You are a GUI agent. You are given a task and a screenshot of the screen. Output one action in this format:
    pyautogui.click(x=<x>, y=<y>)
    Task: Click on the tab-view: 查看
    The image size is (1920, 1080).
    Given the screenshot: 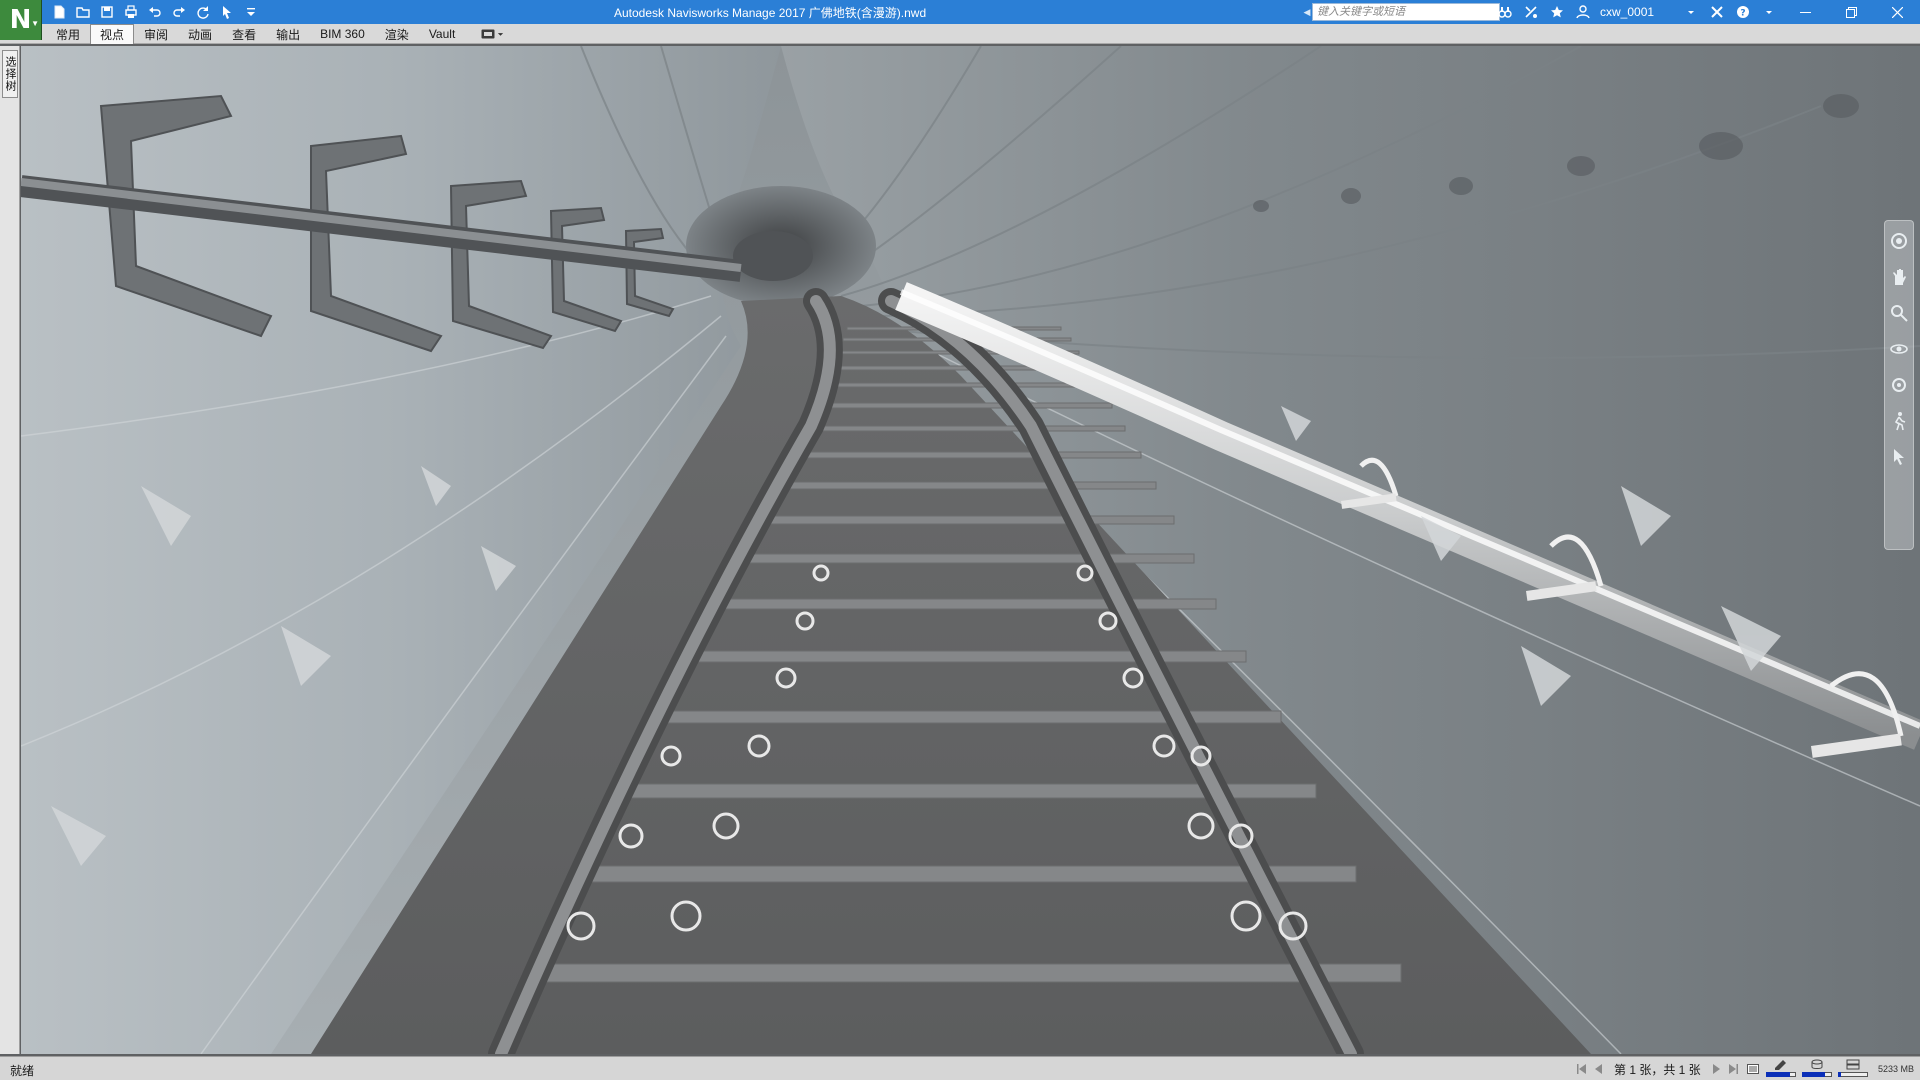 What is the action you would take?
    pyautogui.click(x=244, y=34)
    